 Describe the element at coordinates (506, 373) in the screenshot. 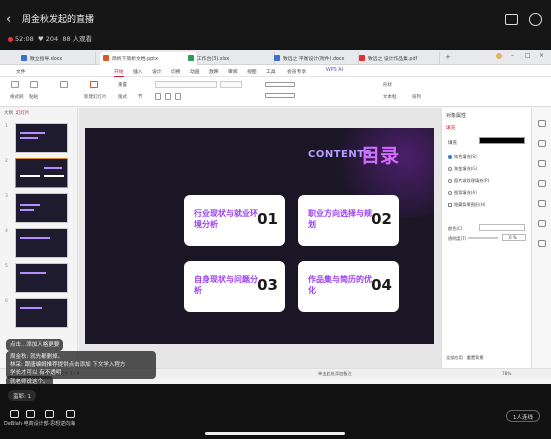

I see `zoom-level: 78%` at that location.